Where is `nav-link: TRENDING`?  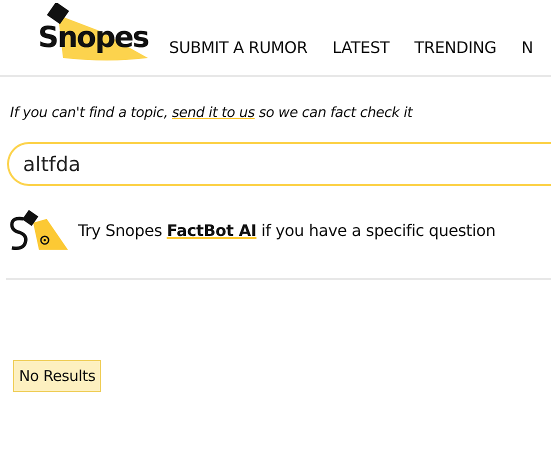
nav-link: TRENDING is located at coordinates (455, 47).